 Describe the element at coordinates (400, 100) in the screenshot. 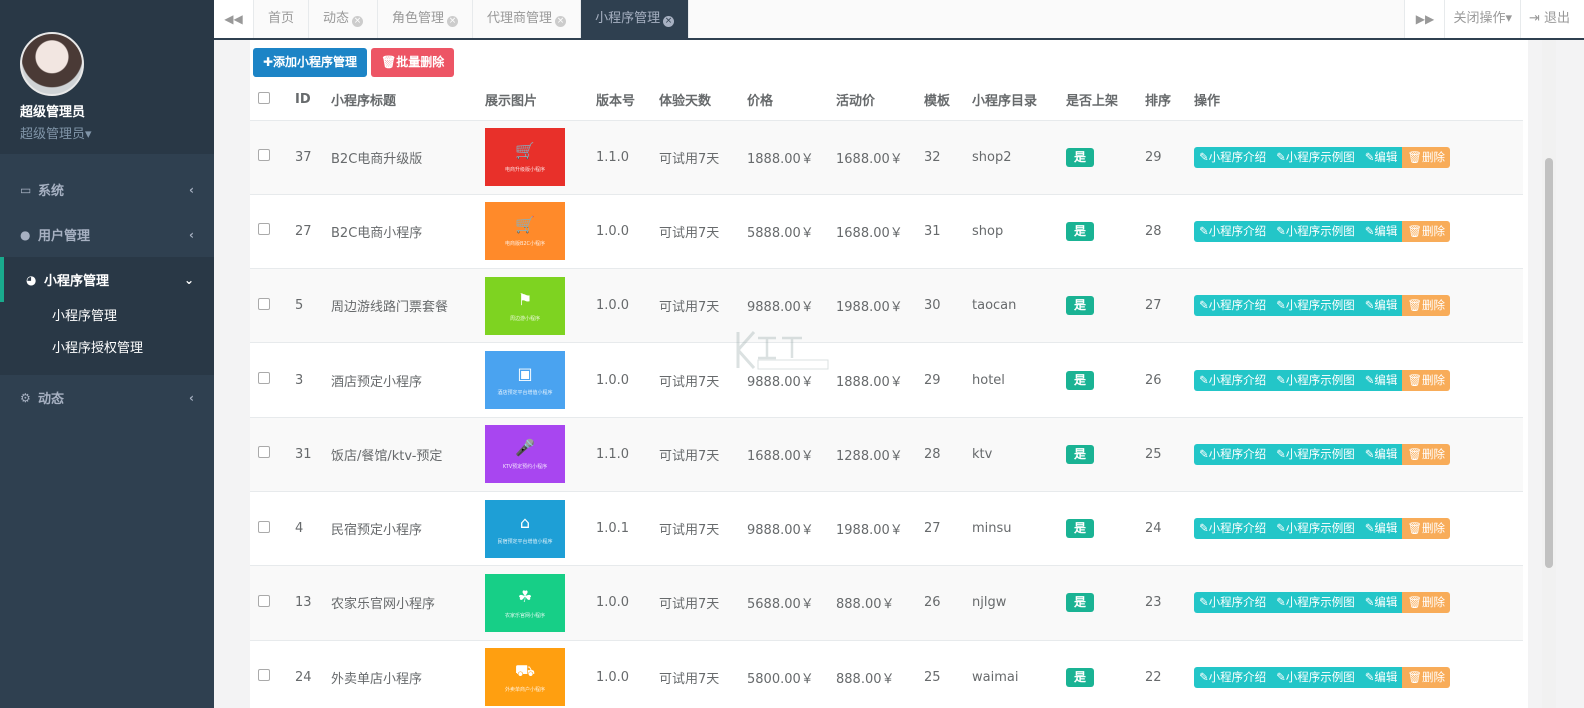

I see `column-header: 小程序标题` at that location.